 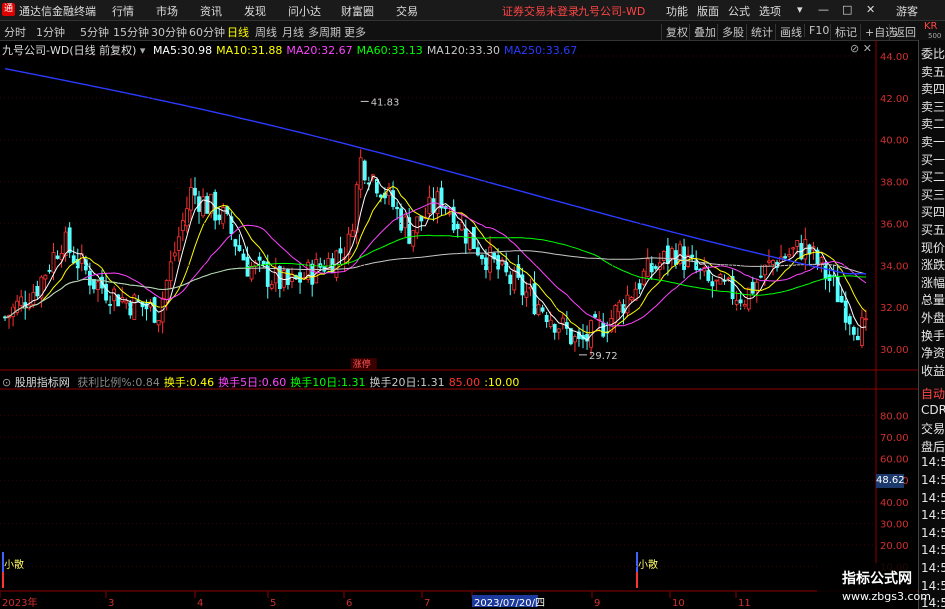 What do you see at coordinates (211, 11) in the screenshot?
I see `menu-news: 资讯` at bounding box center [211, 11].